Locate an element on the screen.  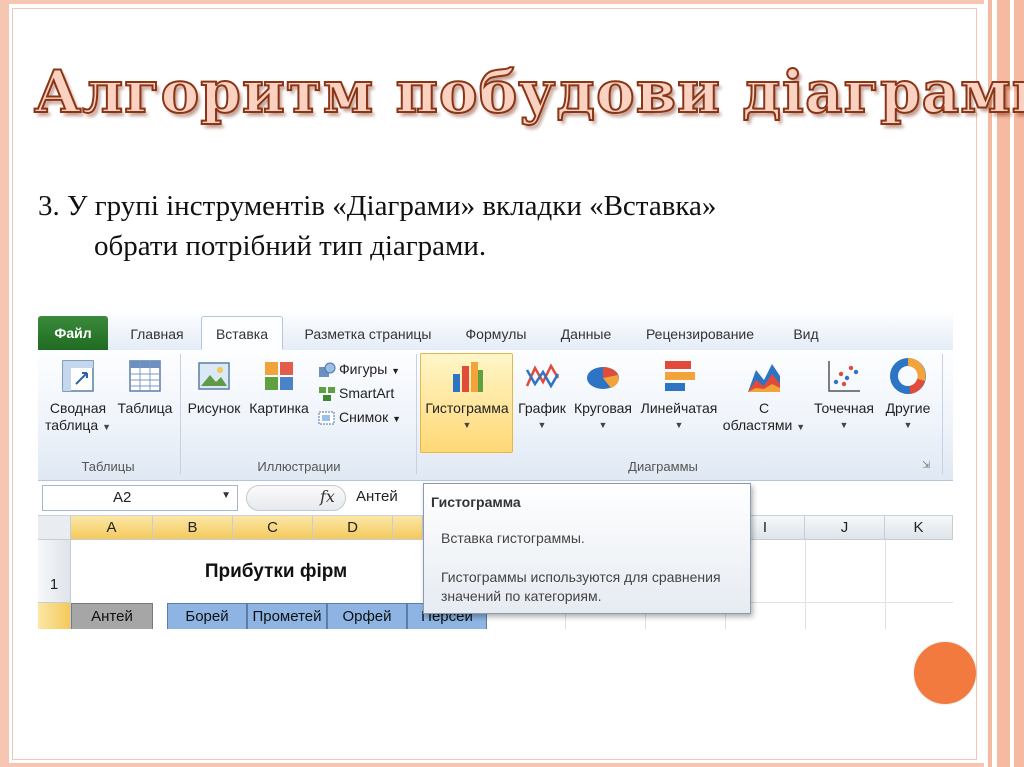
column-chart-icon is located at coordinates (467, 376).